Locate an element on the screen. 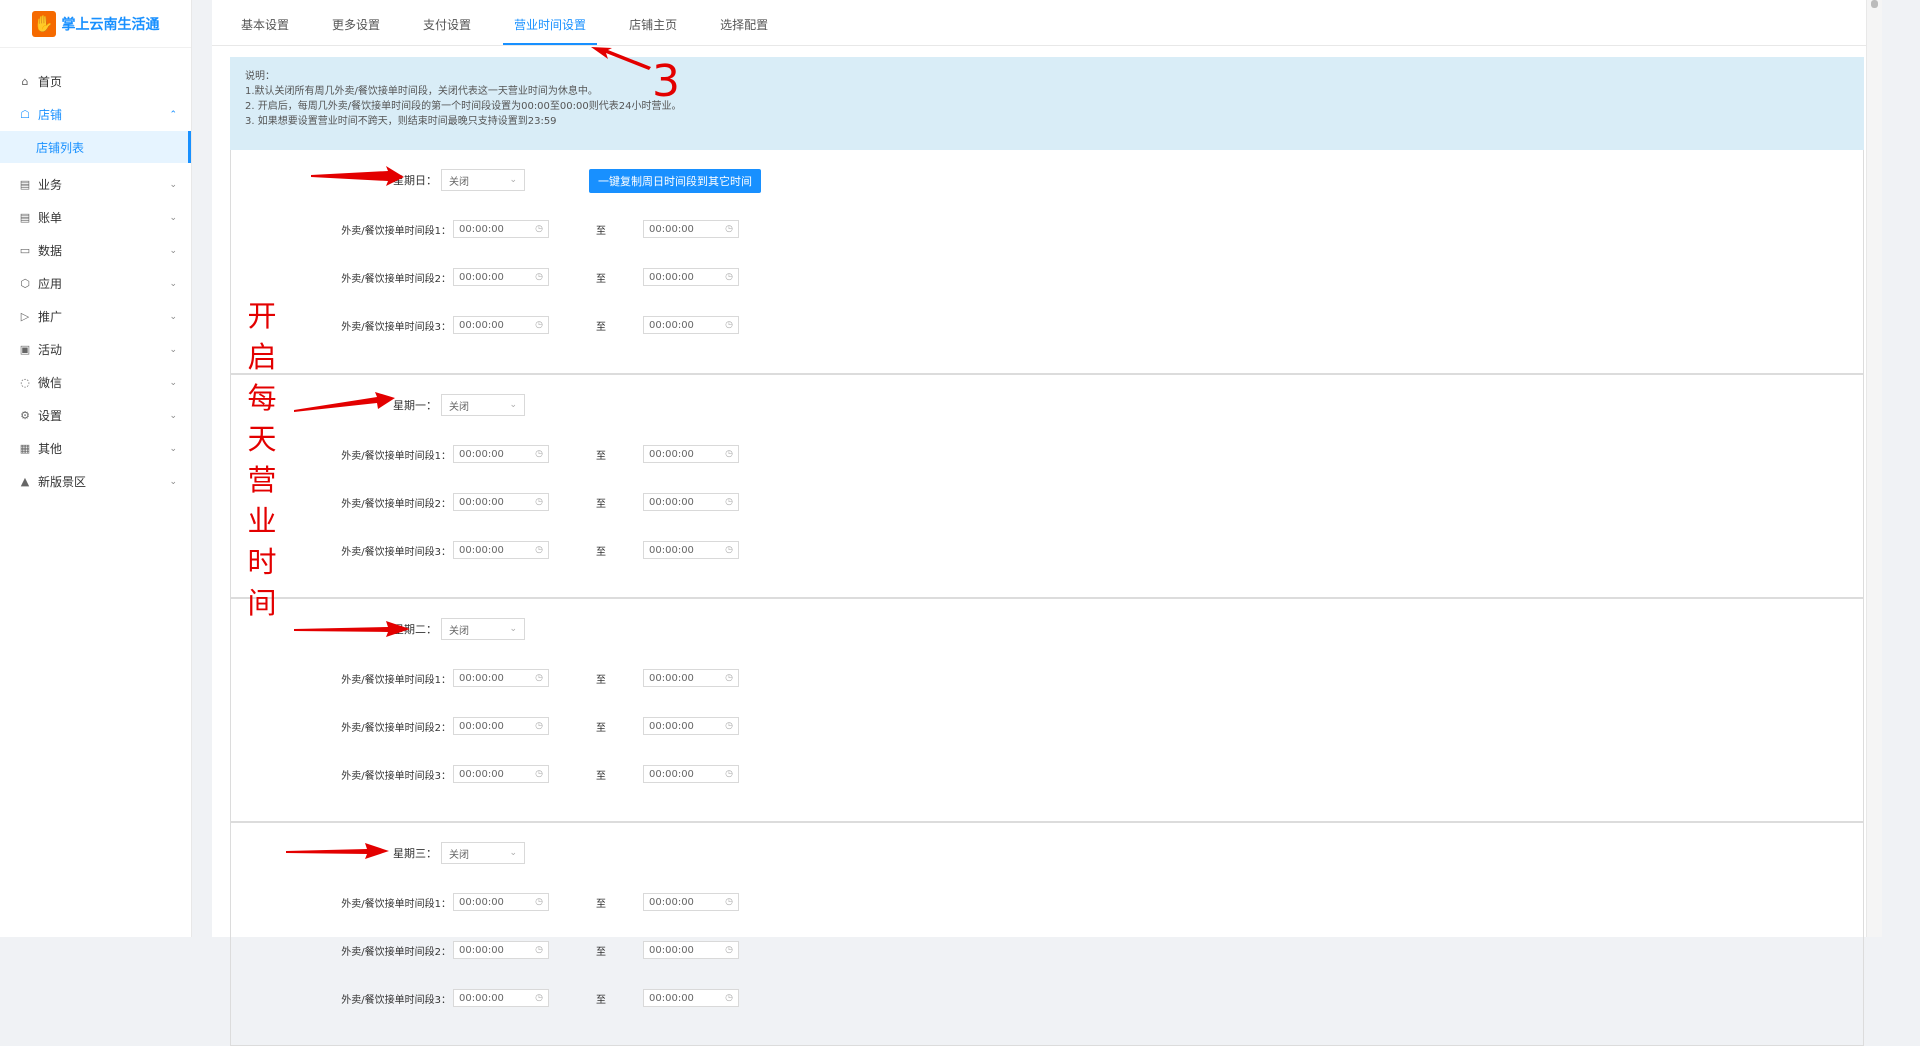 This screenshot has height=1046, width=1920. tab-5: 选择配置 is located at coordinates (744, 30).